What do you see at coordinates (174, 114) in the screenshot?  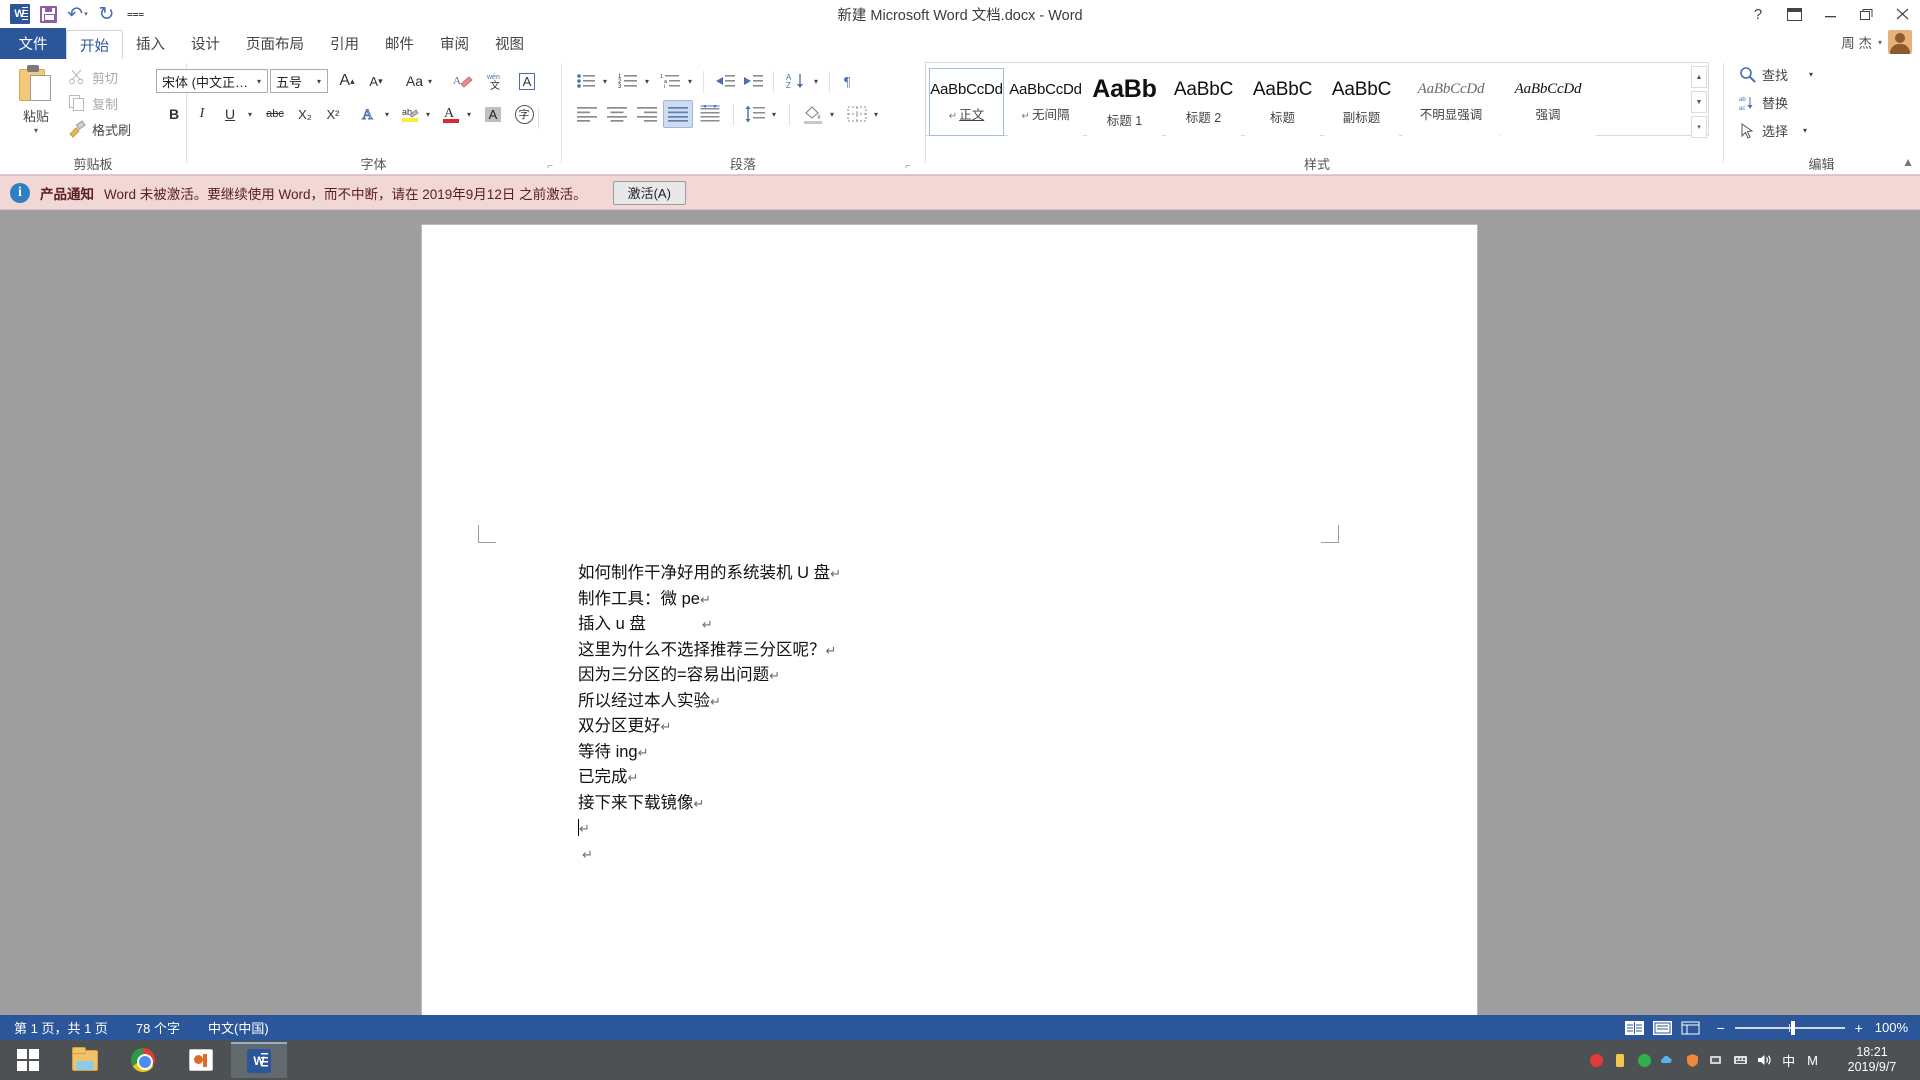 I see `bold-button: B` at bounding box center [174, 114].